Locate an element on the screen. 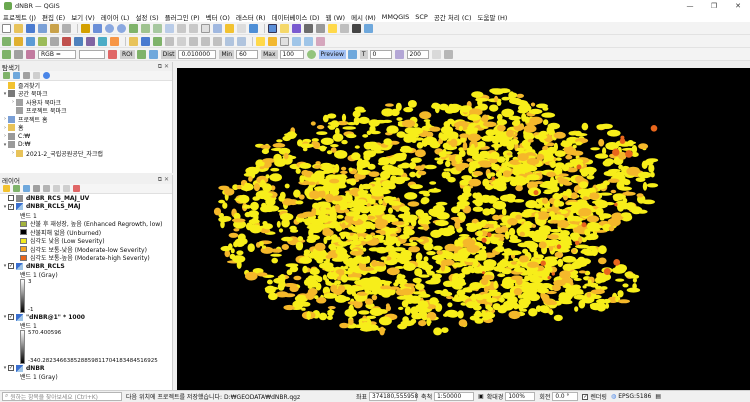  add-vector-icon is located at coordinates (30, 41).